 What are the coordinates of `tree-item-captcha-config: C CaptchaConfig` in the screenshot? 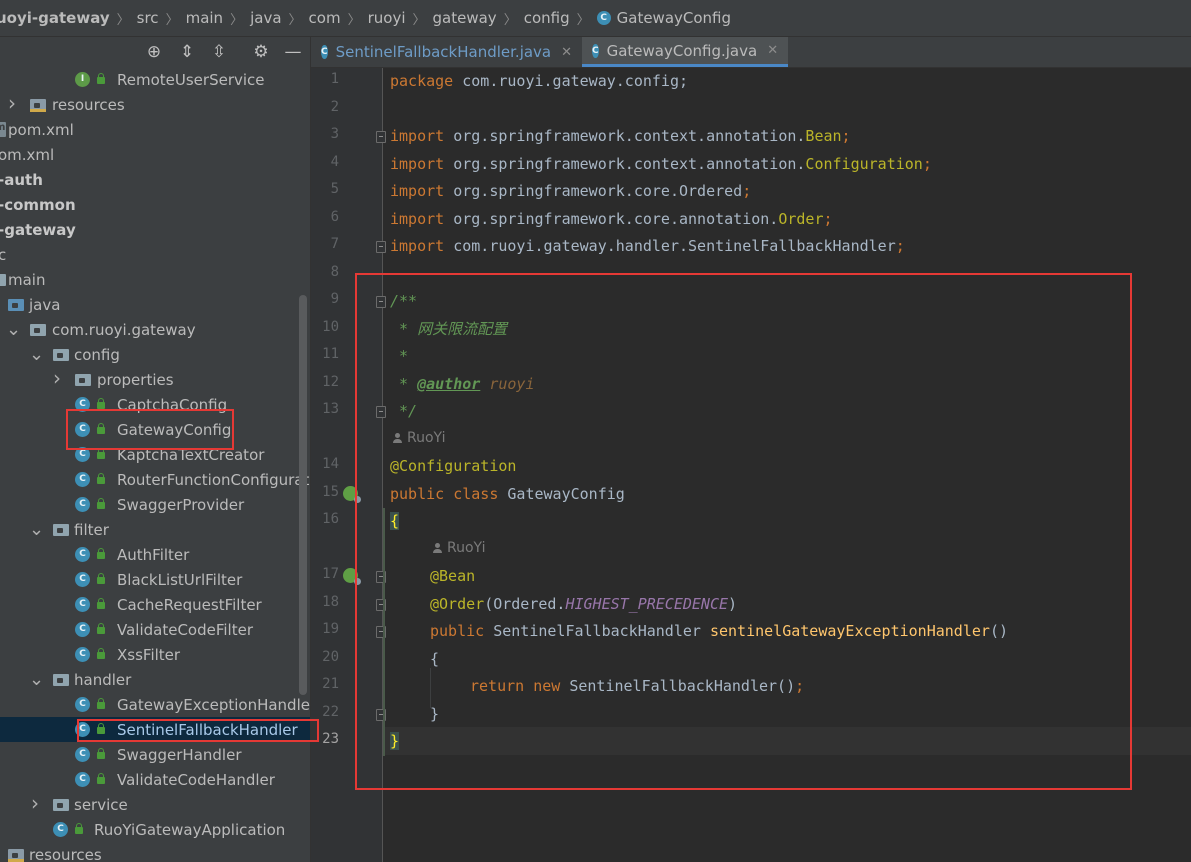 It's located at (155, 404).